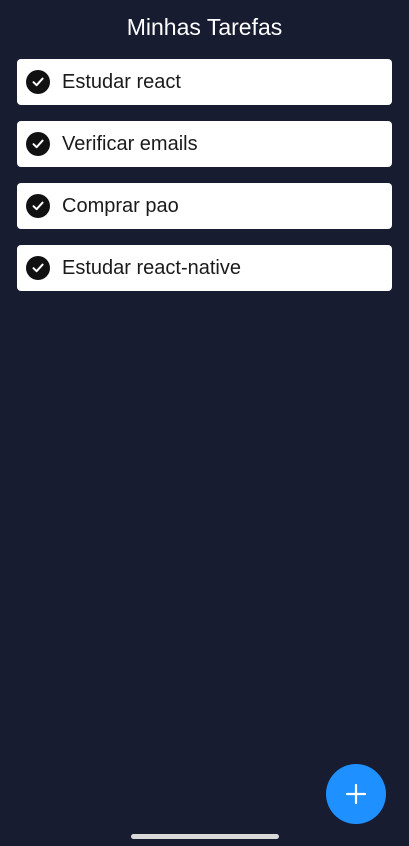 The height and width of the screenshot is (846, 409). I want to click on task-label: Estudar react, so click(121, 82).